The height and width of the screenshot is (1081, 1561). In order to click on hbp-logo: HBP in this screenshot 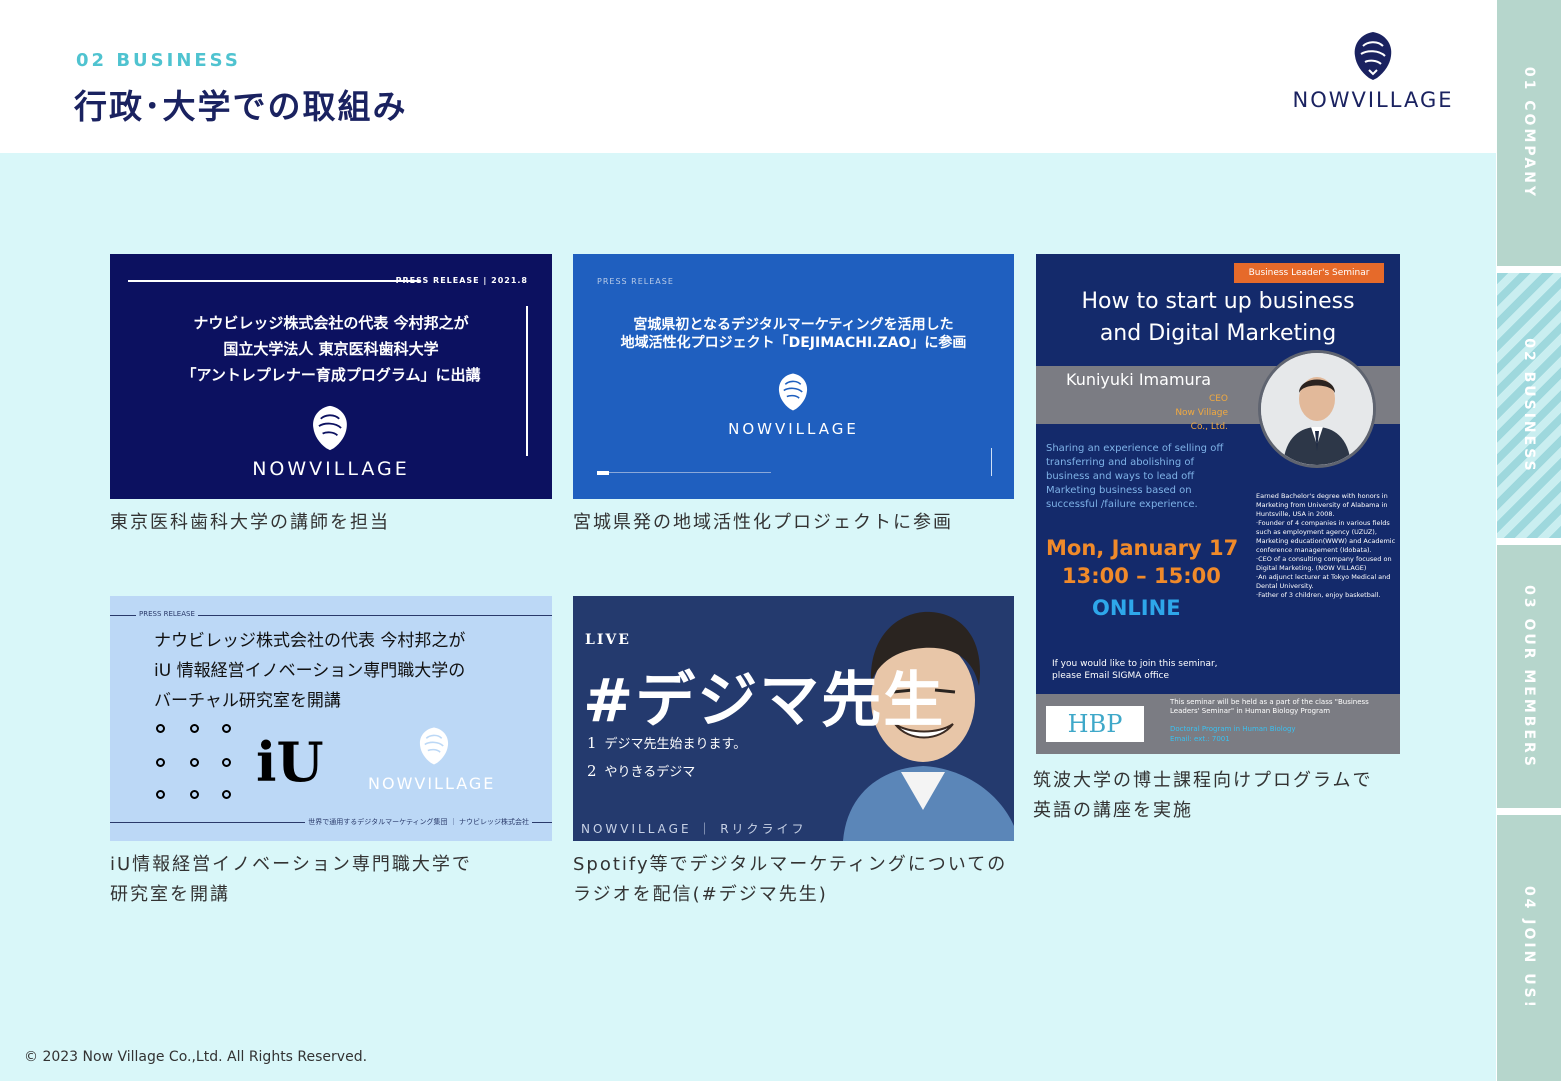, I will do `click(1095, 724)`.